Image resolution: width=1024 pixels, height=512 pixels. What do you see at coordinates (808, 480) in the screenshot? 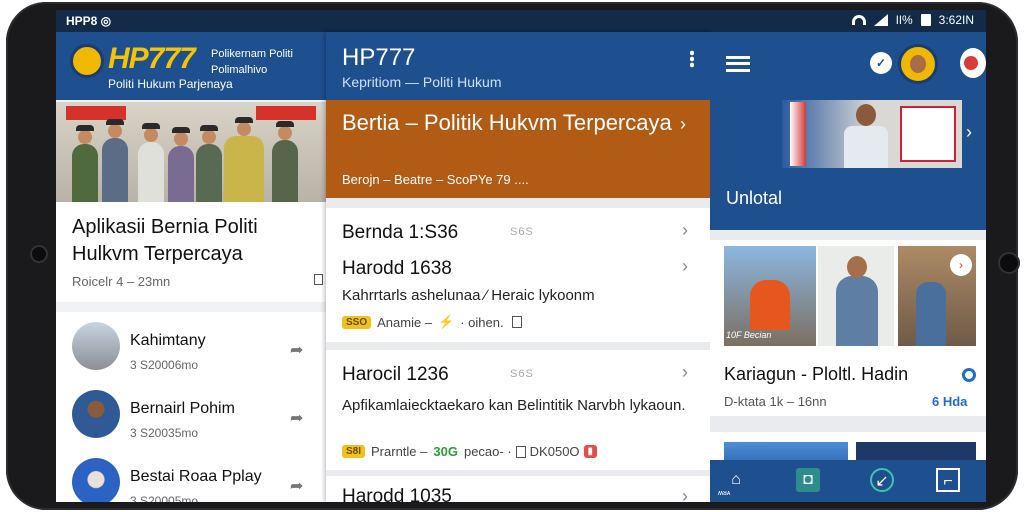
I see `shop-icon: ◘` at bounding box center [808, 480].